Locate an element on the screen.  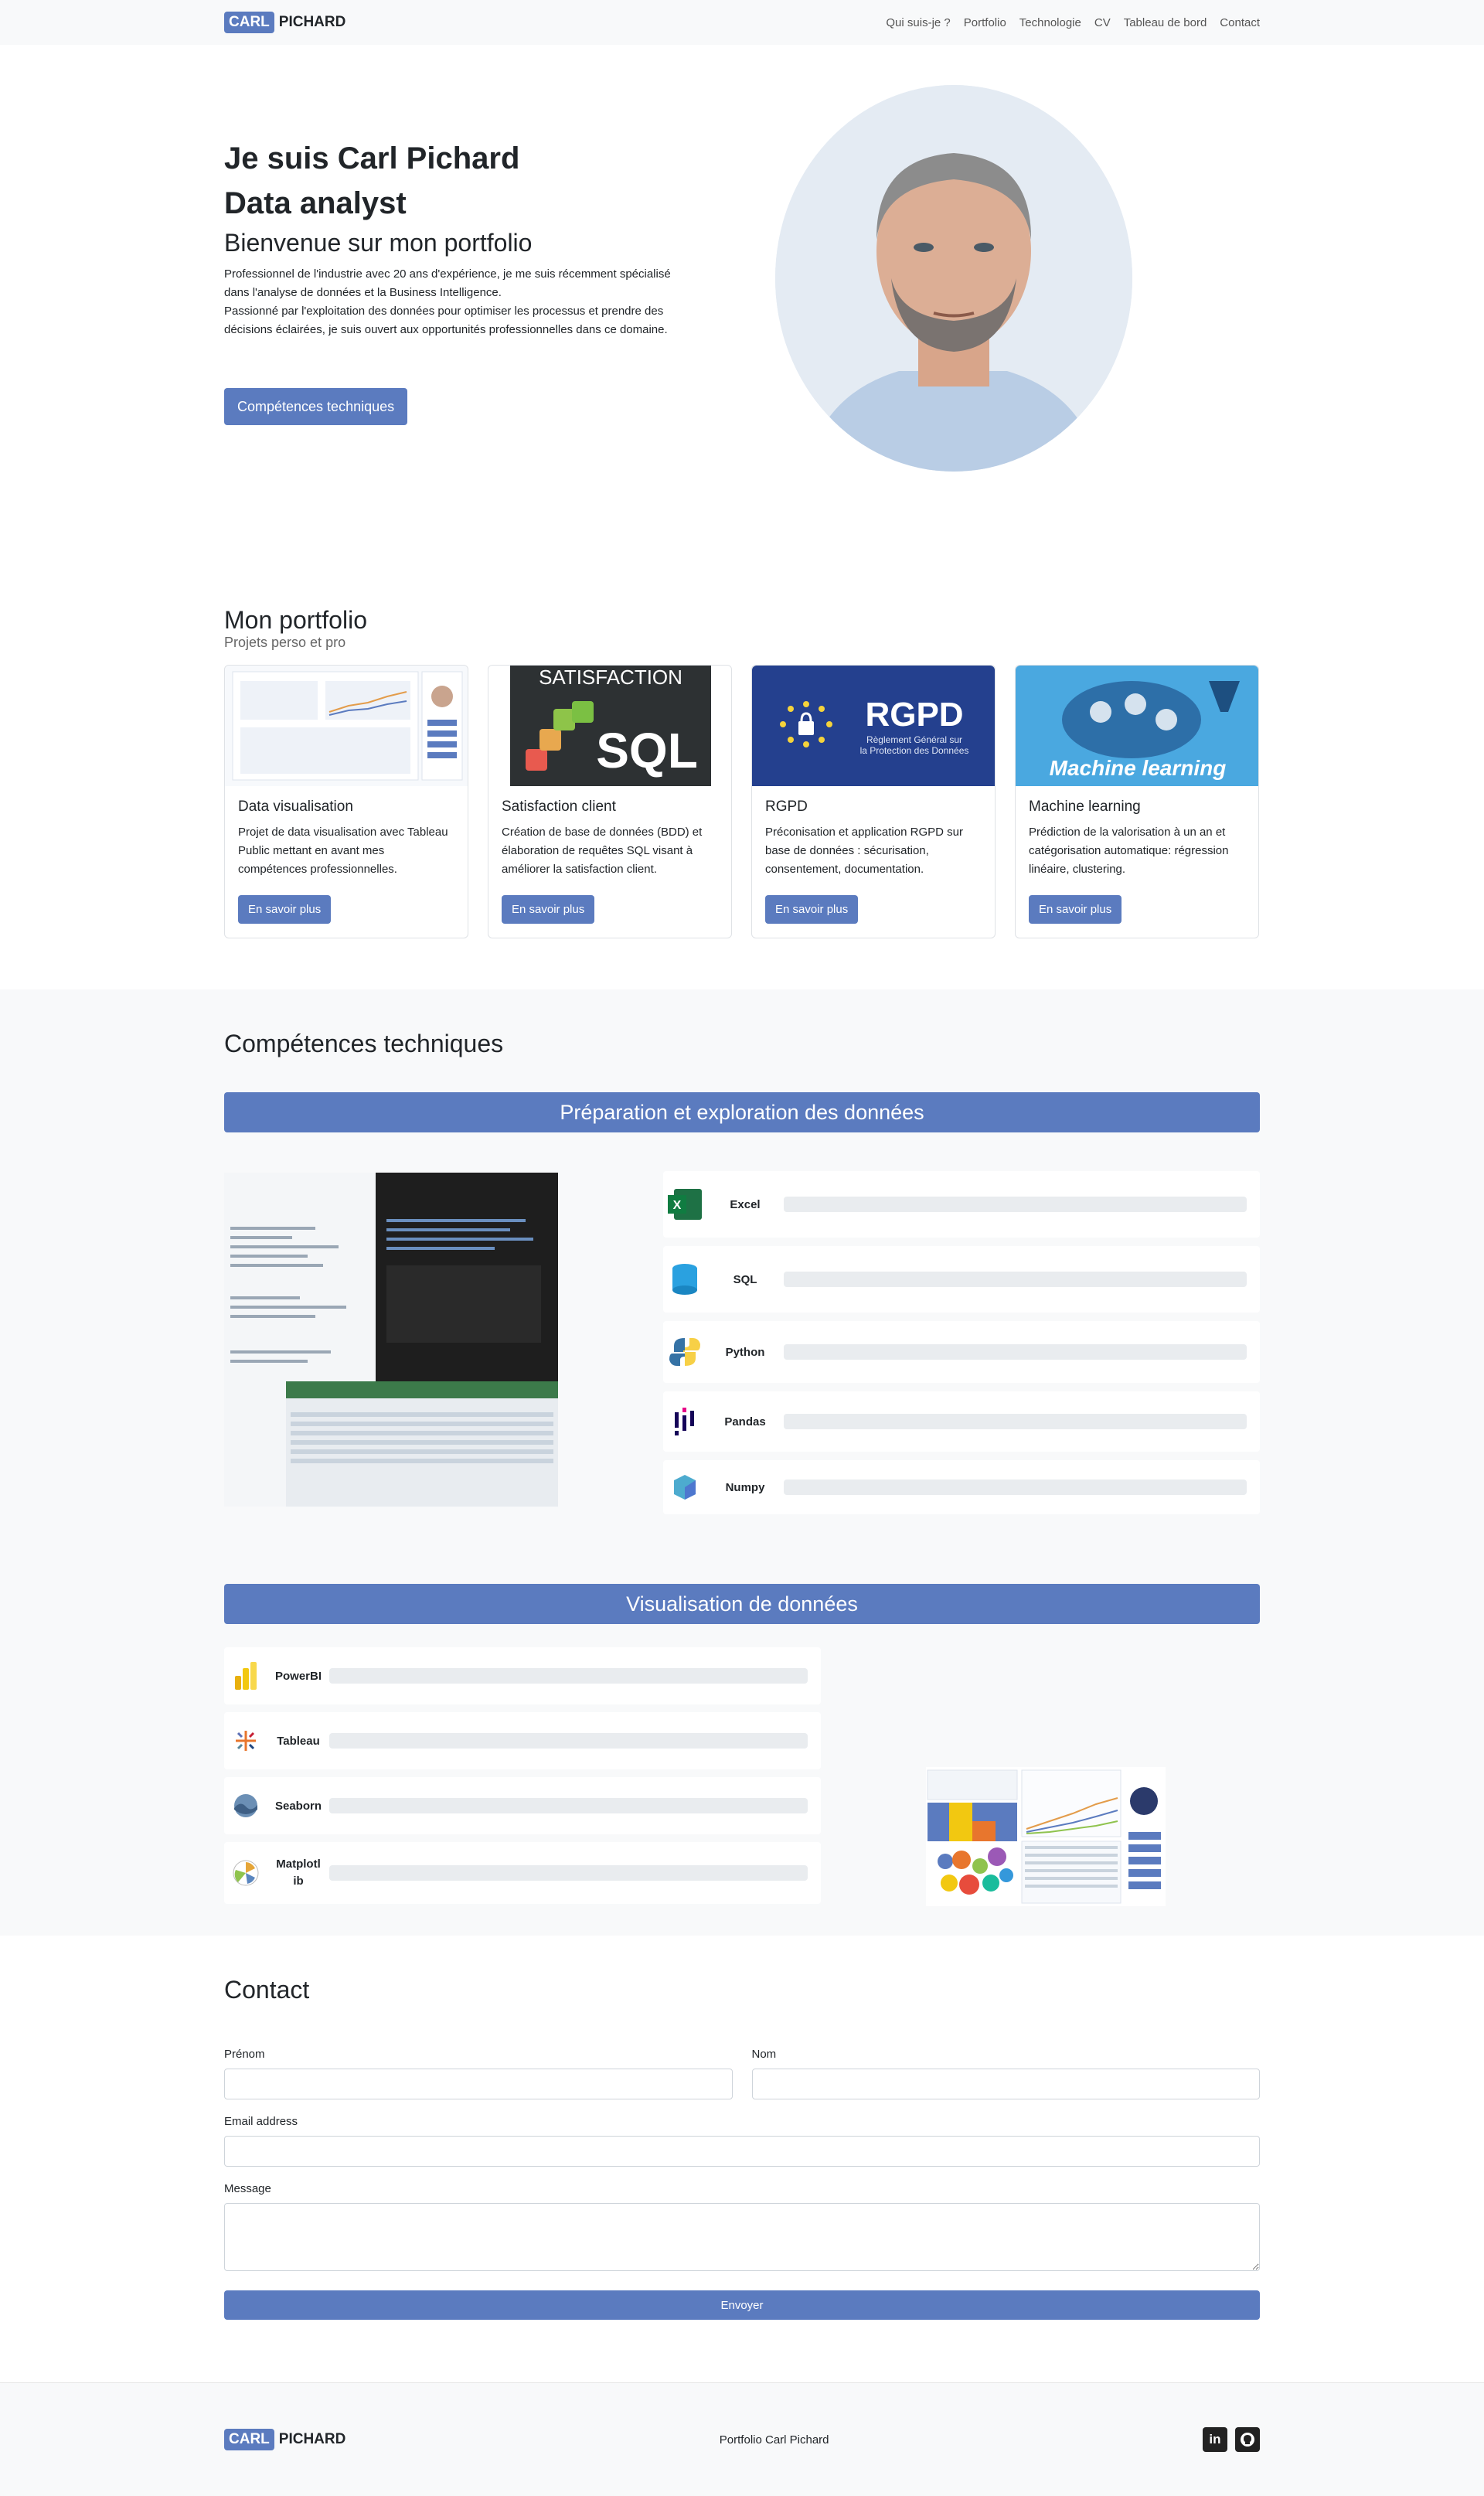
numpy-icon is located at coordinates (684, 1487).